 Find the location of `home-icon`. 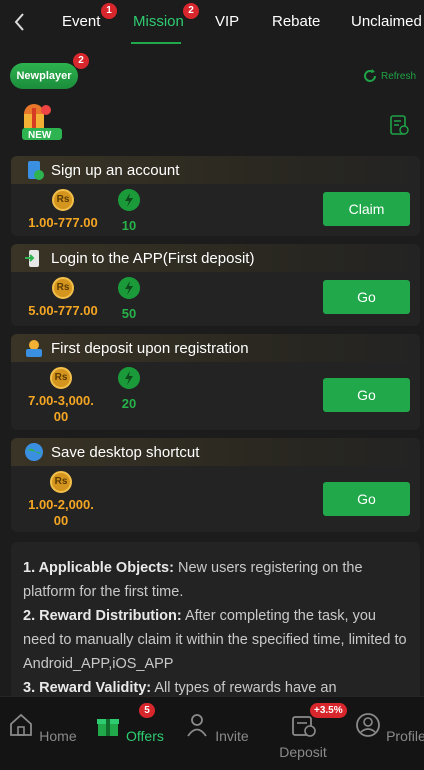

home-icon is located at coordinates (21, 724).